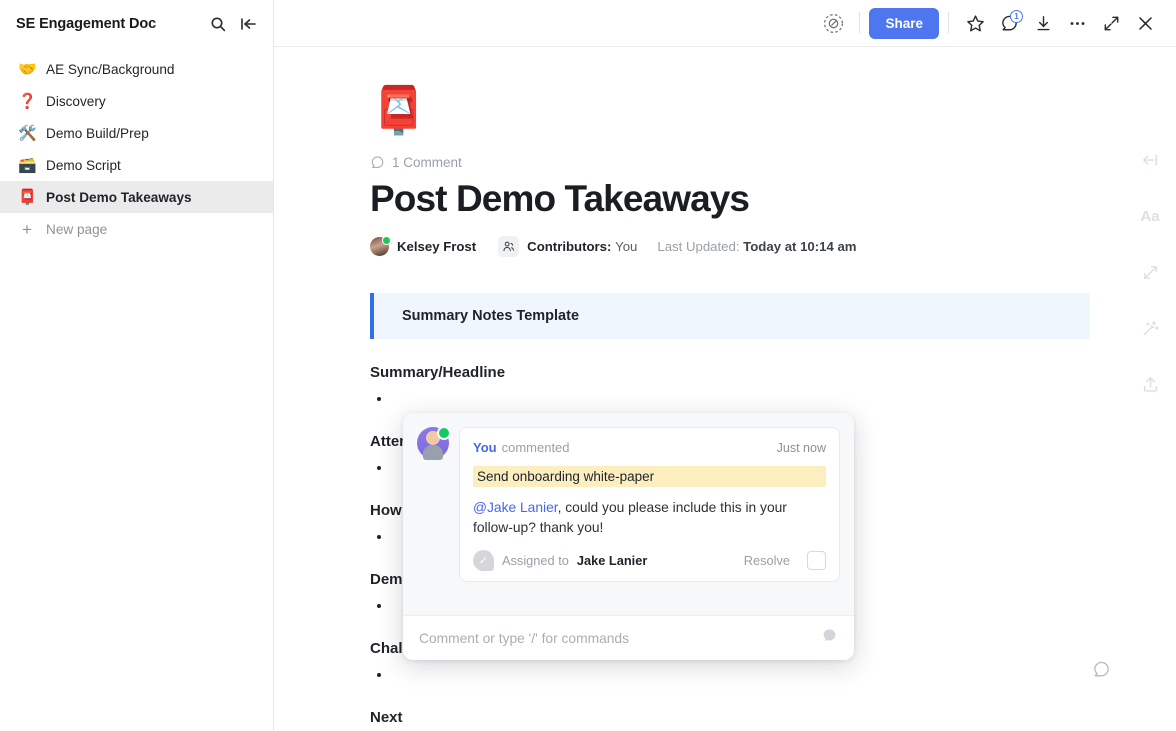 The image size is (1176, 731). Describe the element at coordinates (136, 165) in the screenshot. I see `sidebar-item-demo-script: 🗃️ Demo Script` at that location.